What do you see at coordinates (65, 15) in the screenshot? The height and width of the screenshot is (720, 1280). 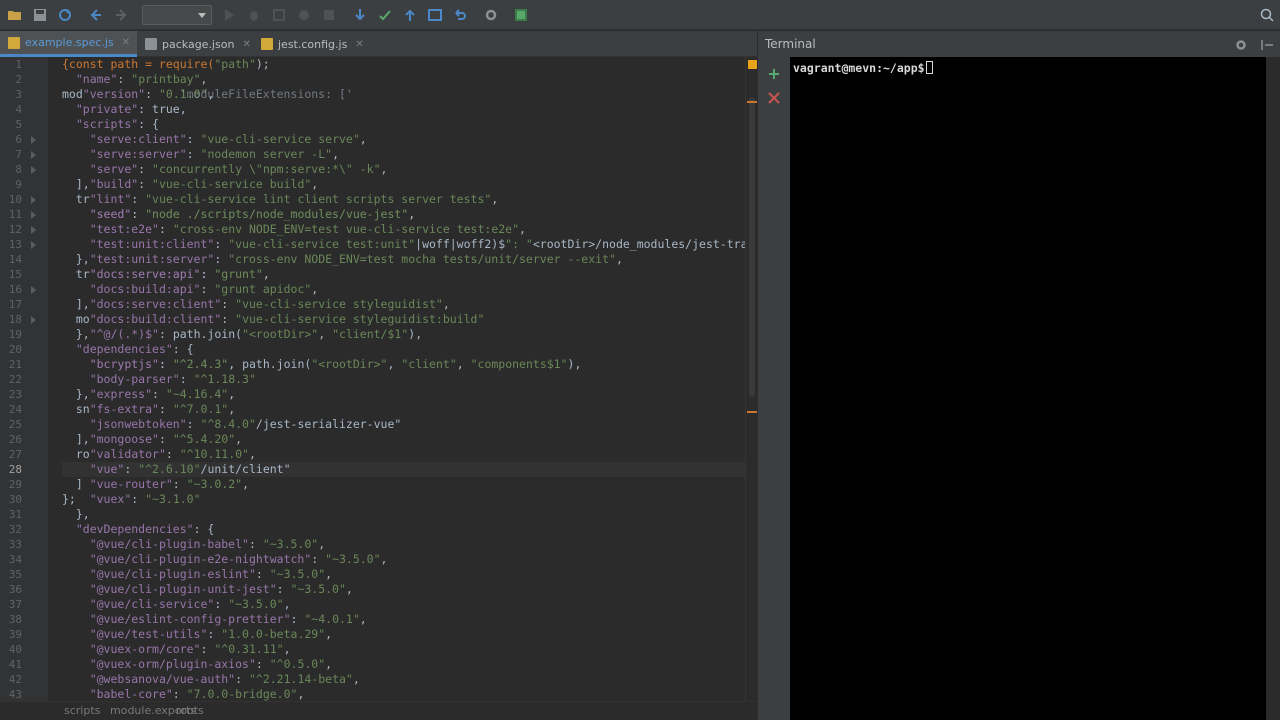 I see `sync-icon` at bounding box center [65, 15].